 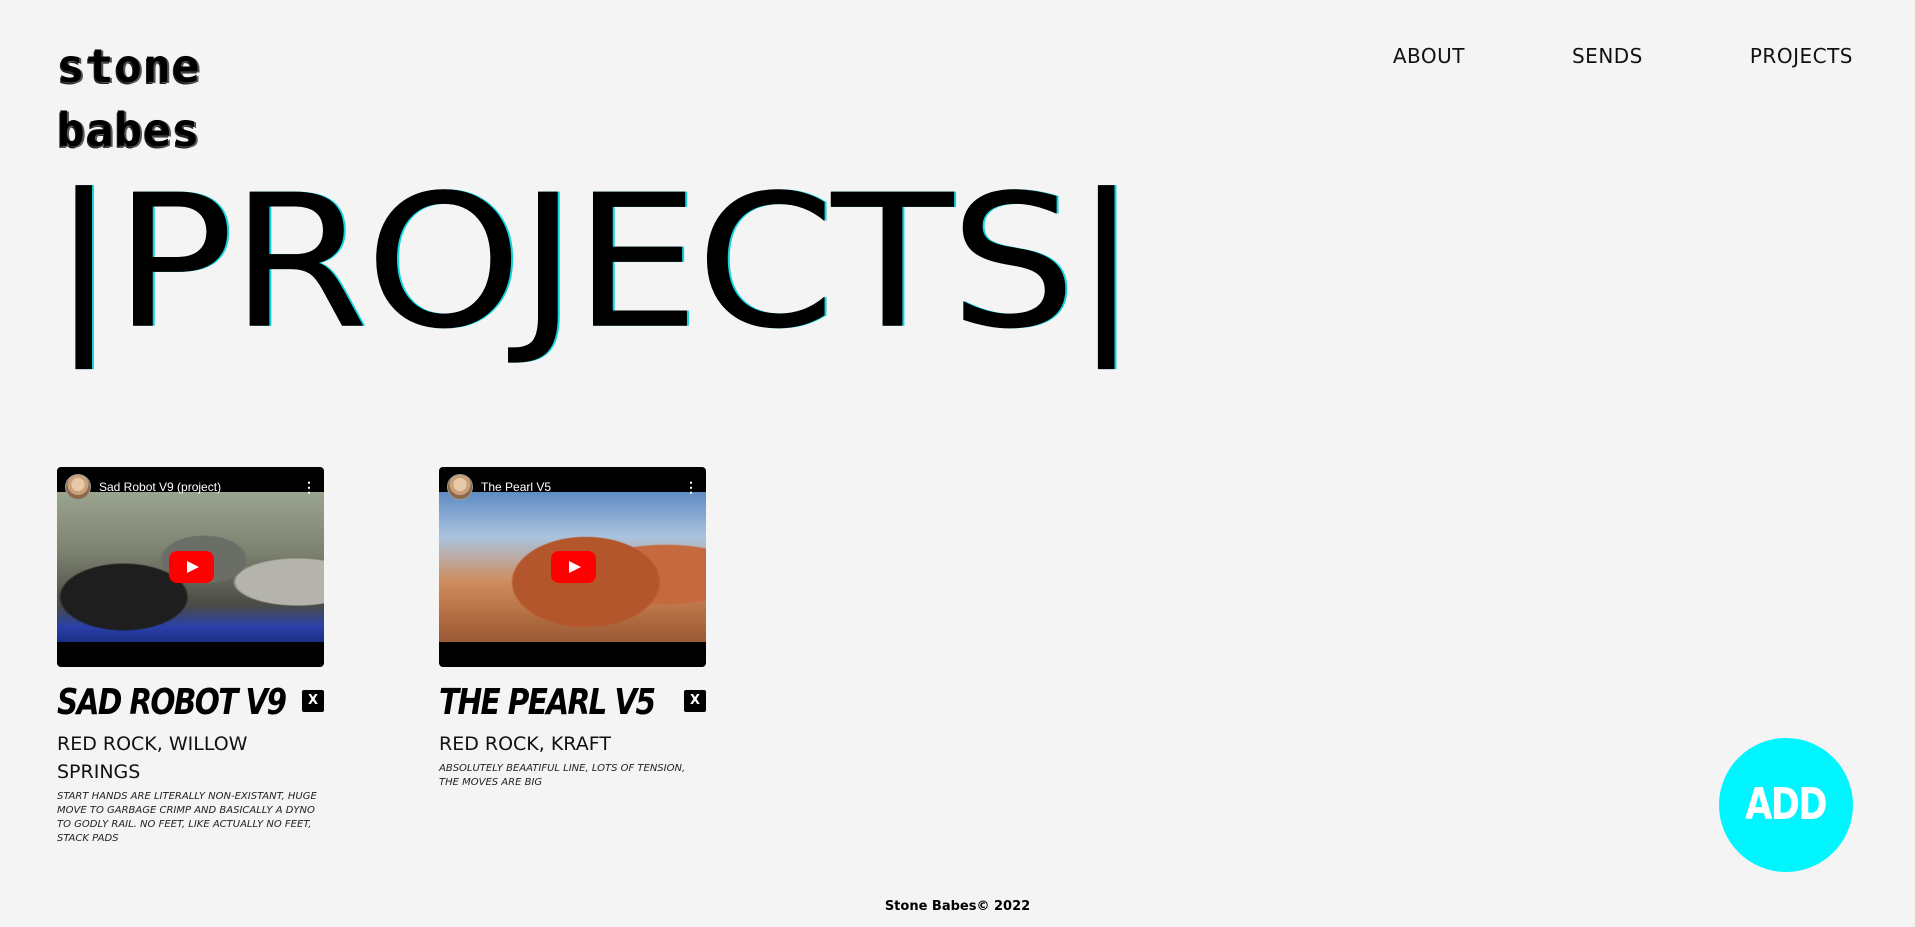 What do you see at coordinates (129, 66) in the screenshot?
I see `logo-line-1: stone` at bounding box center [129, 66].